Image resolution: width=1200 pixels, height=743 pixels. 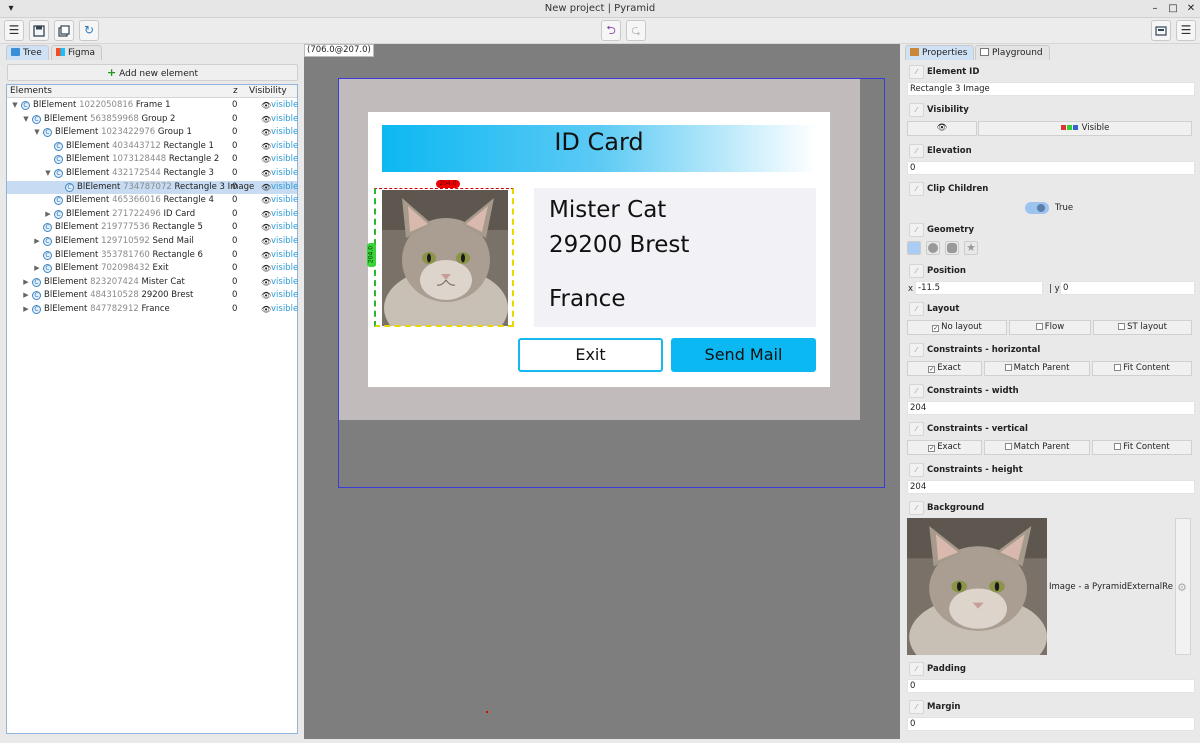 What do you see at coordinates (611, 30) in the screenshot?
I see `undo-arrow-icon: ⮌` at bounding box center [611, 30].